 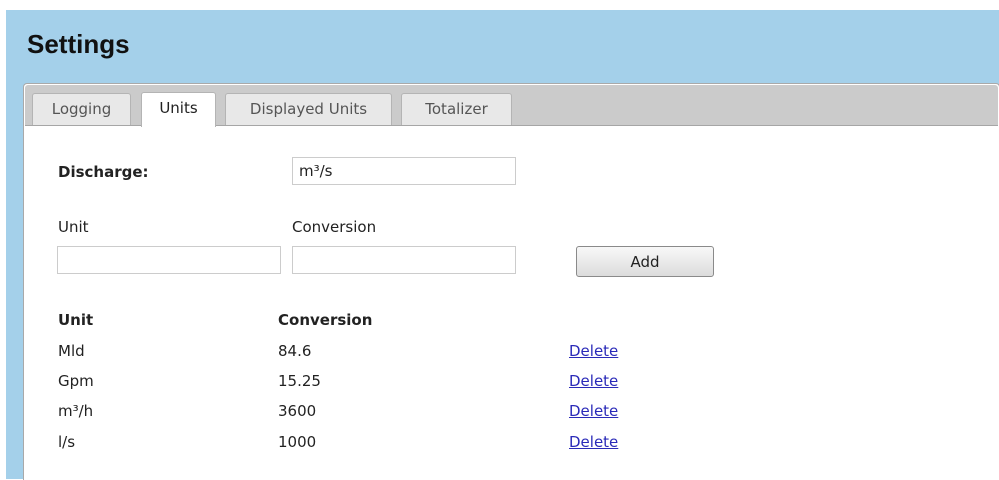 I want to click on conversion-cell: 1000, so click(x=297, y=442).